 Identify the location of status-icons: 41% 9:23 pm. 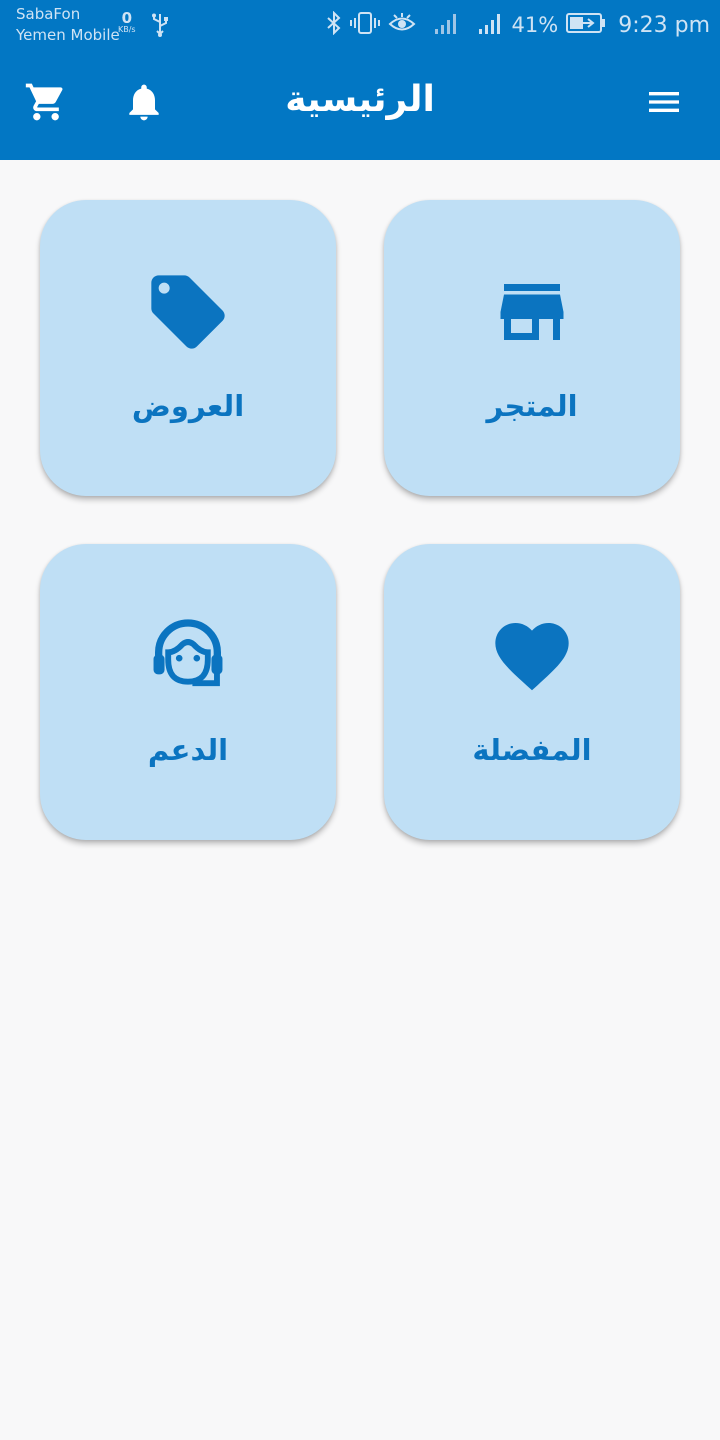
(518, 25).